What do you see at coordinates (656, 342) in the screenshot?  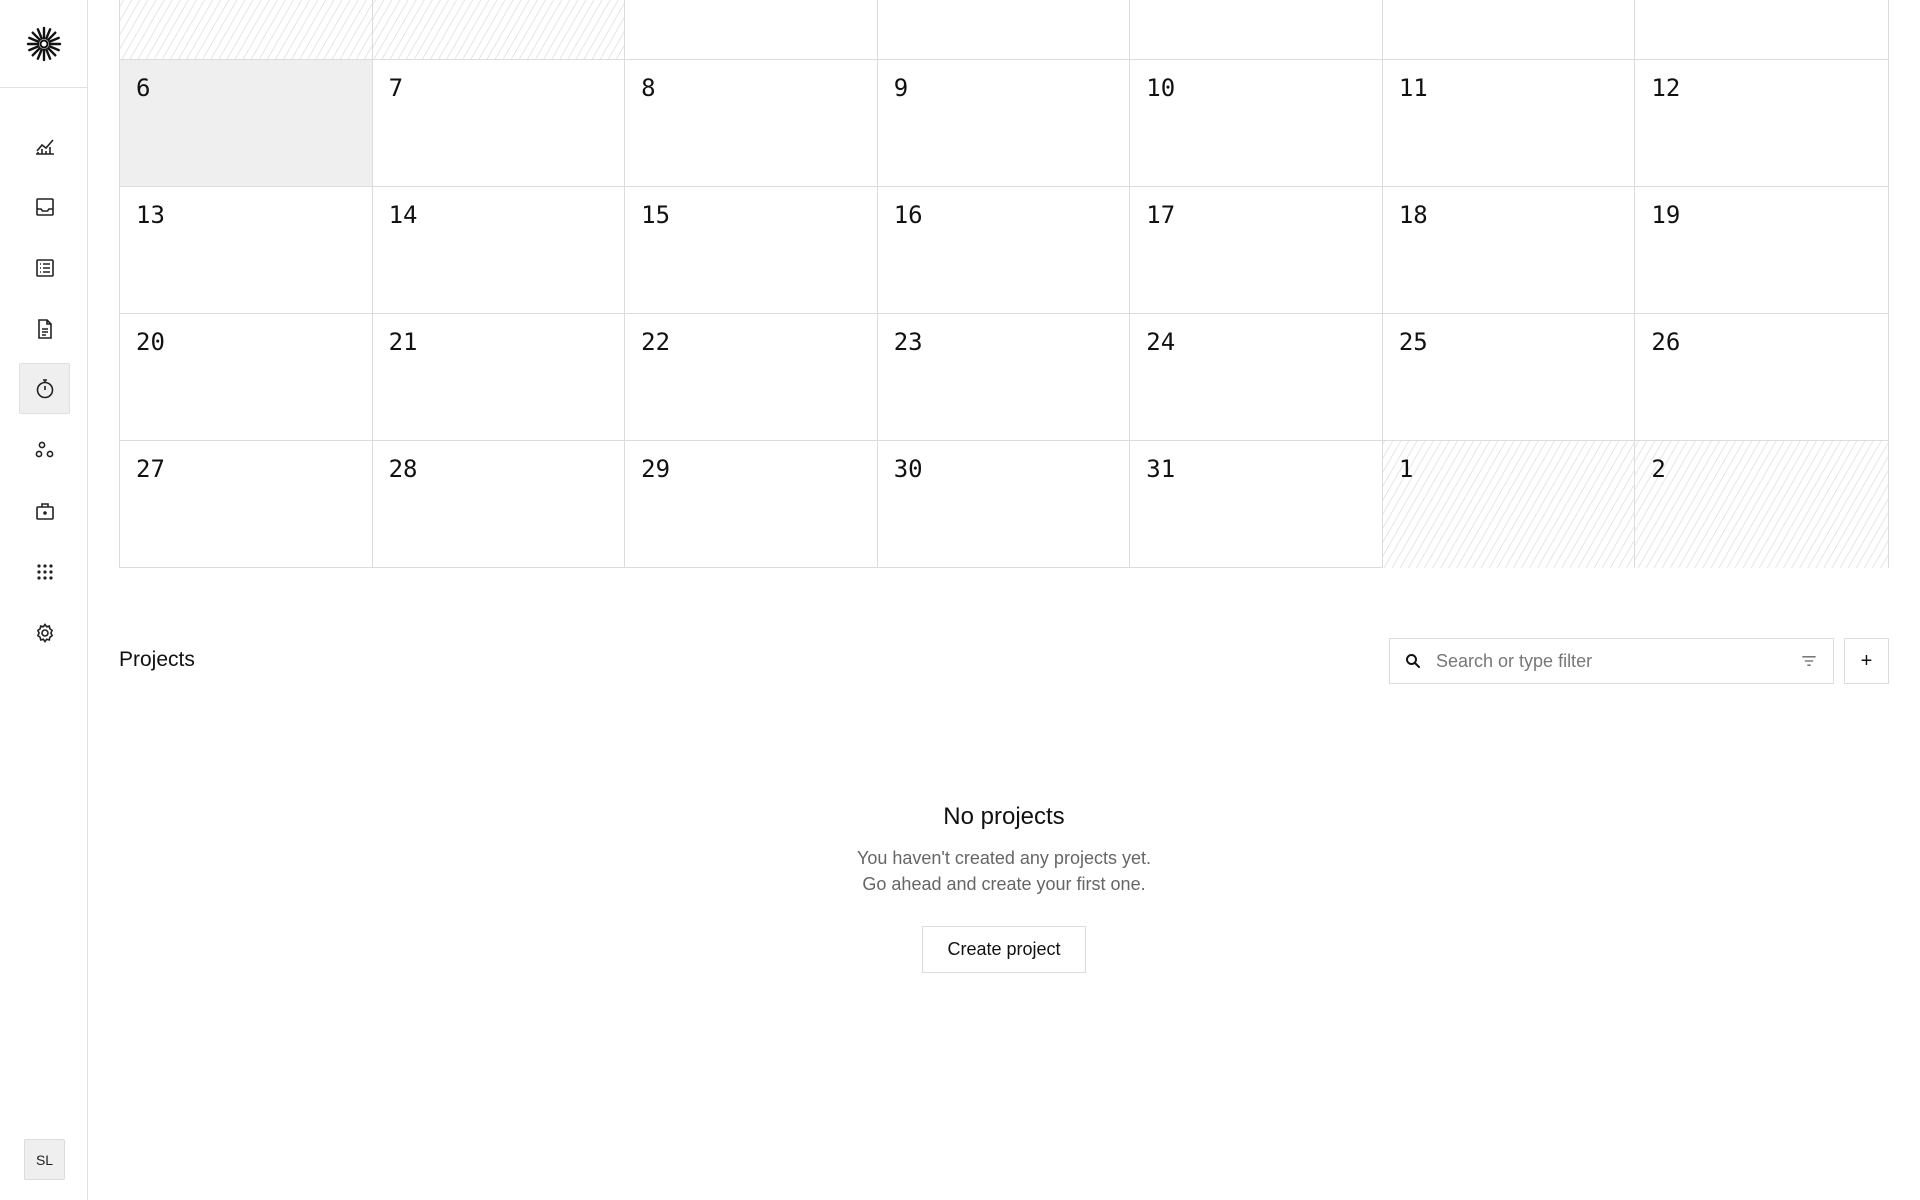 I see `day-number: 22` at bounding box center [656, 342].